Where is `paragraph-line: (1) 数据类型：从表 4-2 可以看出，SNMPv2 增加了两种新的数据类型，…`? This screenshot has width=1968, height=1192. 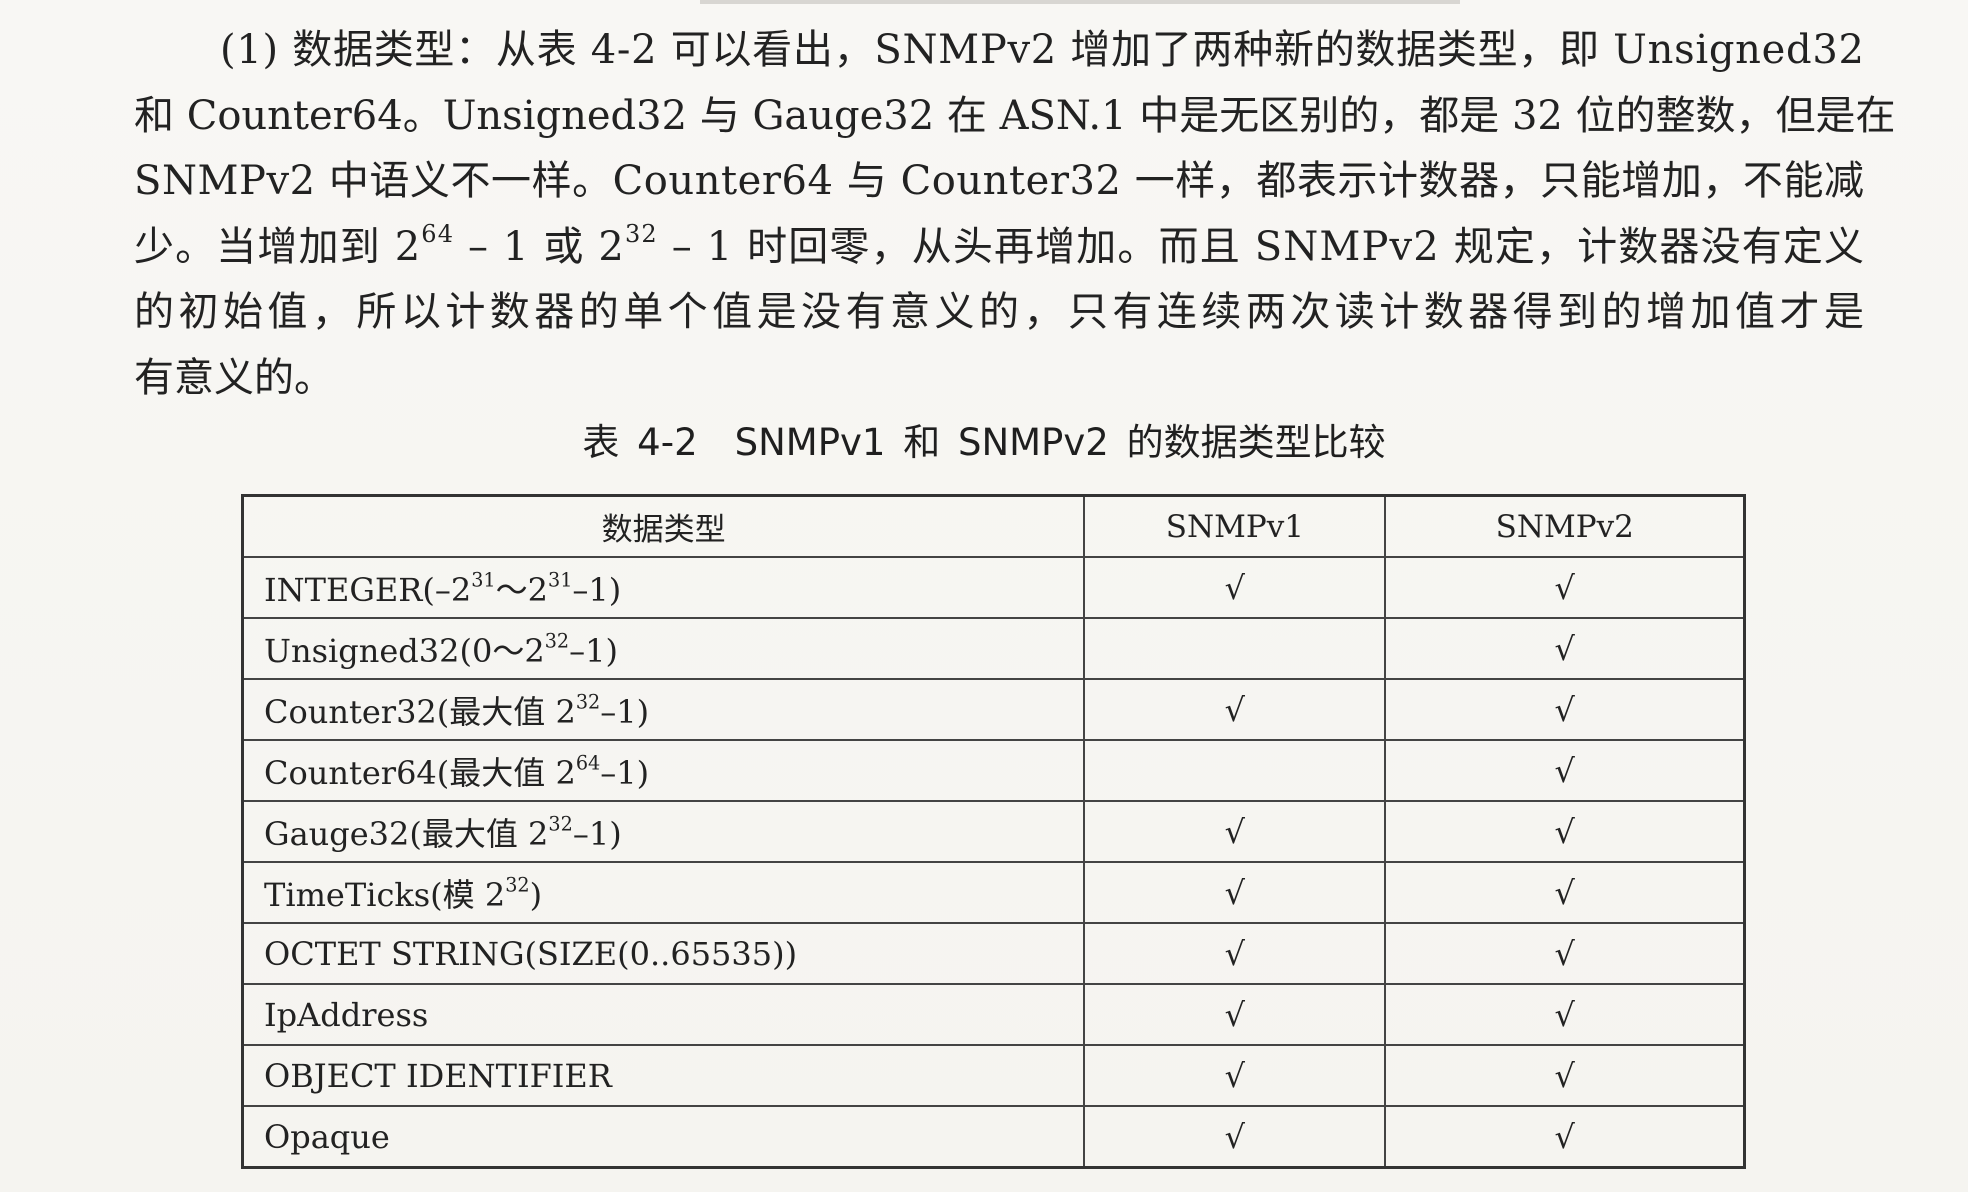
paragraph-line: (1) 数据类型：从表 4-2 可以看出，SNMPv2 增加了两种新的数据类型，… is located at coordinates (999, 51).